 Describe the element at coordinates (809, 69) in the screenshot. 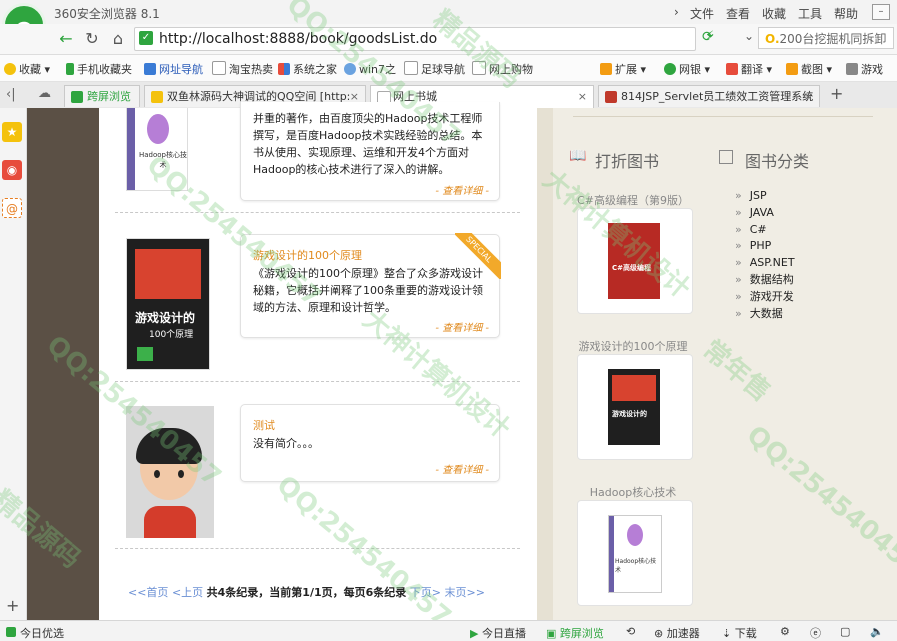

I see `toolbar-screenshot: 截图 ▾` at that location.